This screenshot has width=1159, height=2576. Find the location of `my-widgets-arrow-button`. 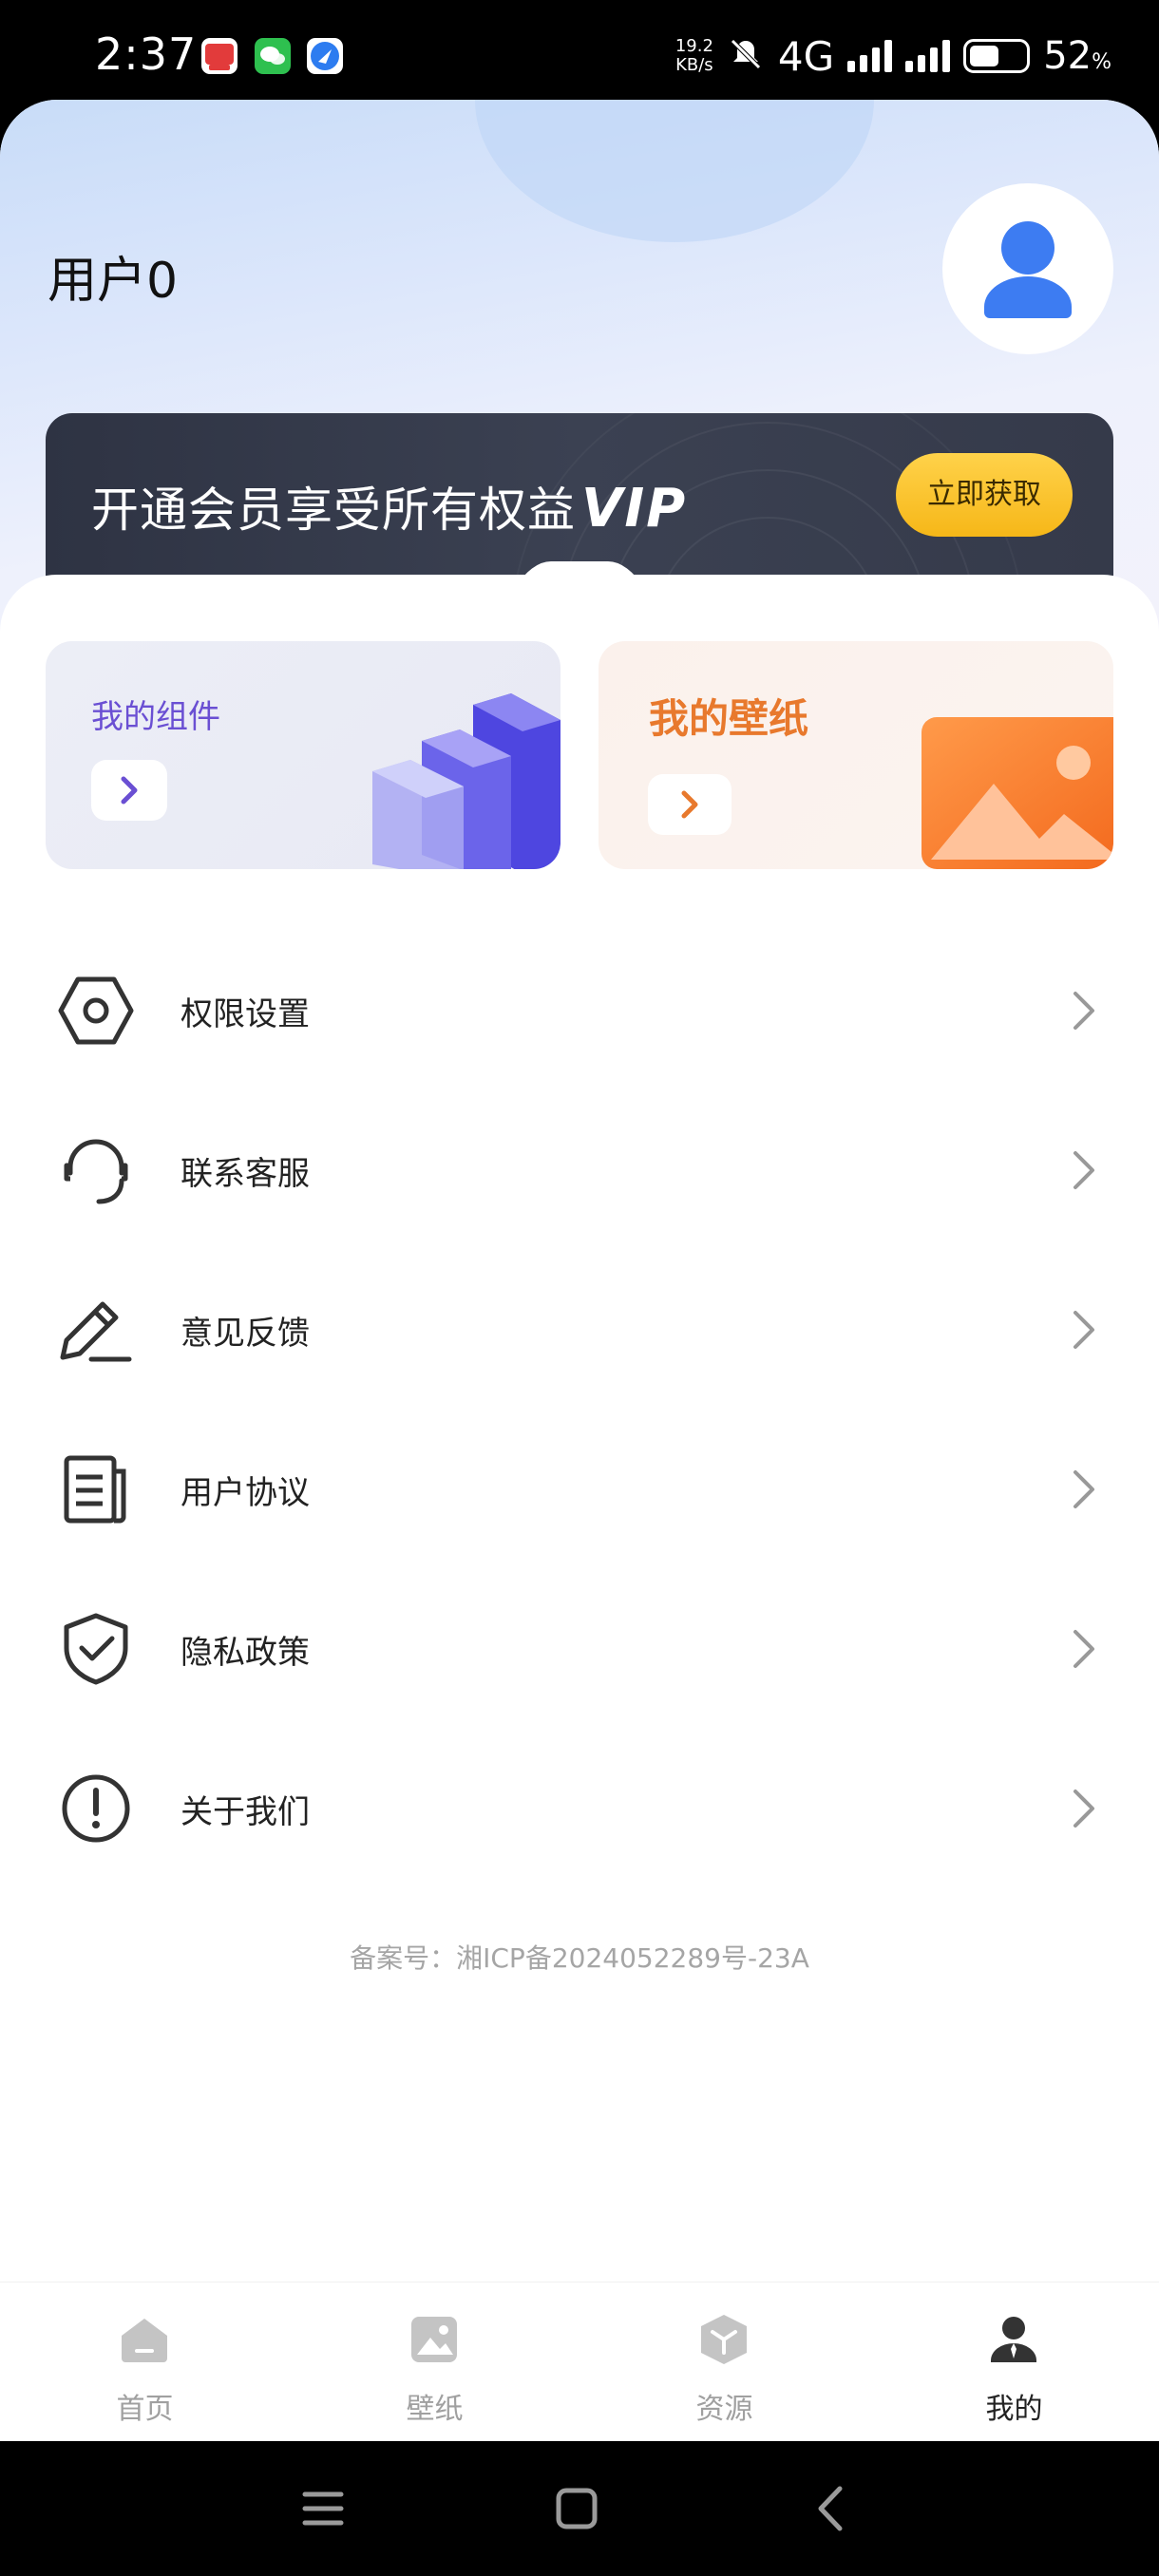

my-widgets-arrow-button is located at coordinates (129, 790).